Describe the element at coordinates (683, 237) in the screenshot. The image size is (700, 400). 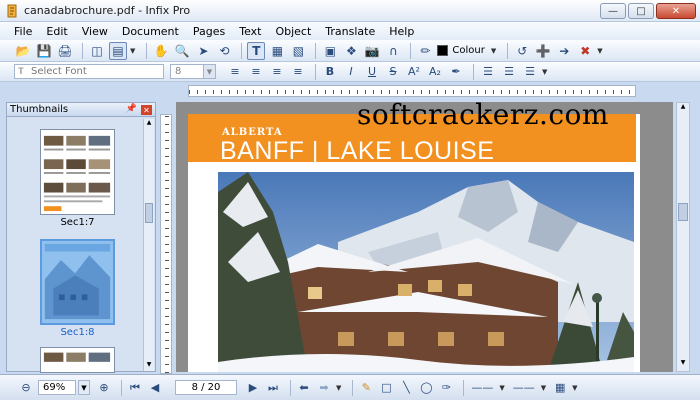
I see `document-scrollbar: ▲ ▼` at that location.